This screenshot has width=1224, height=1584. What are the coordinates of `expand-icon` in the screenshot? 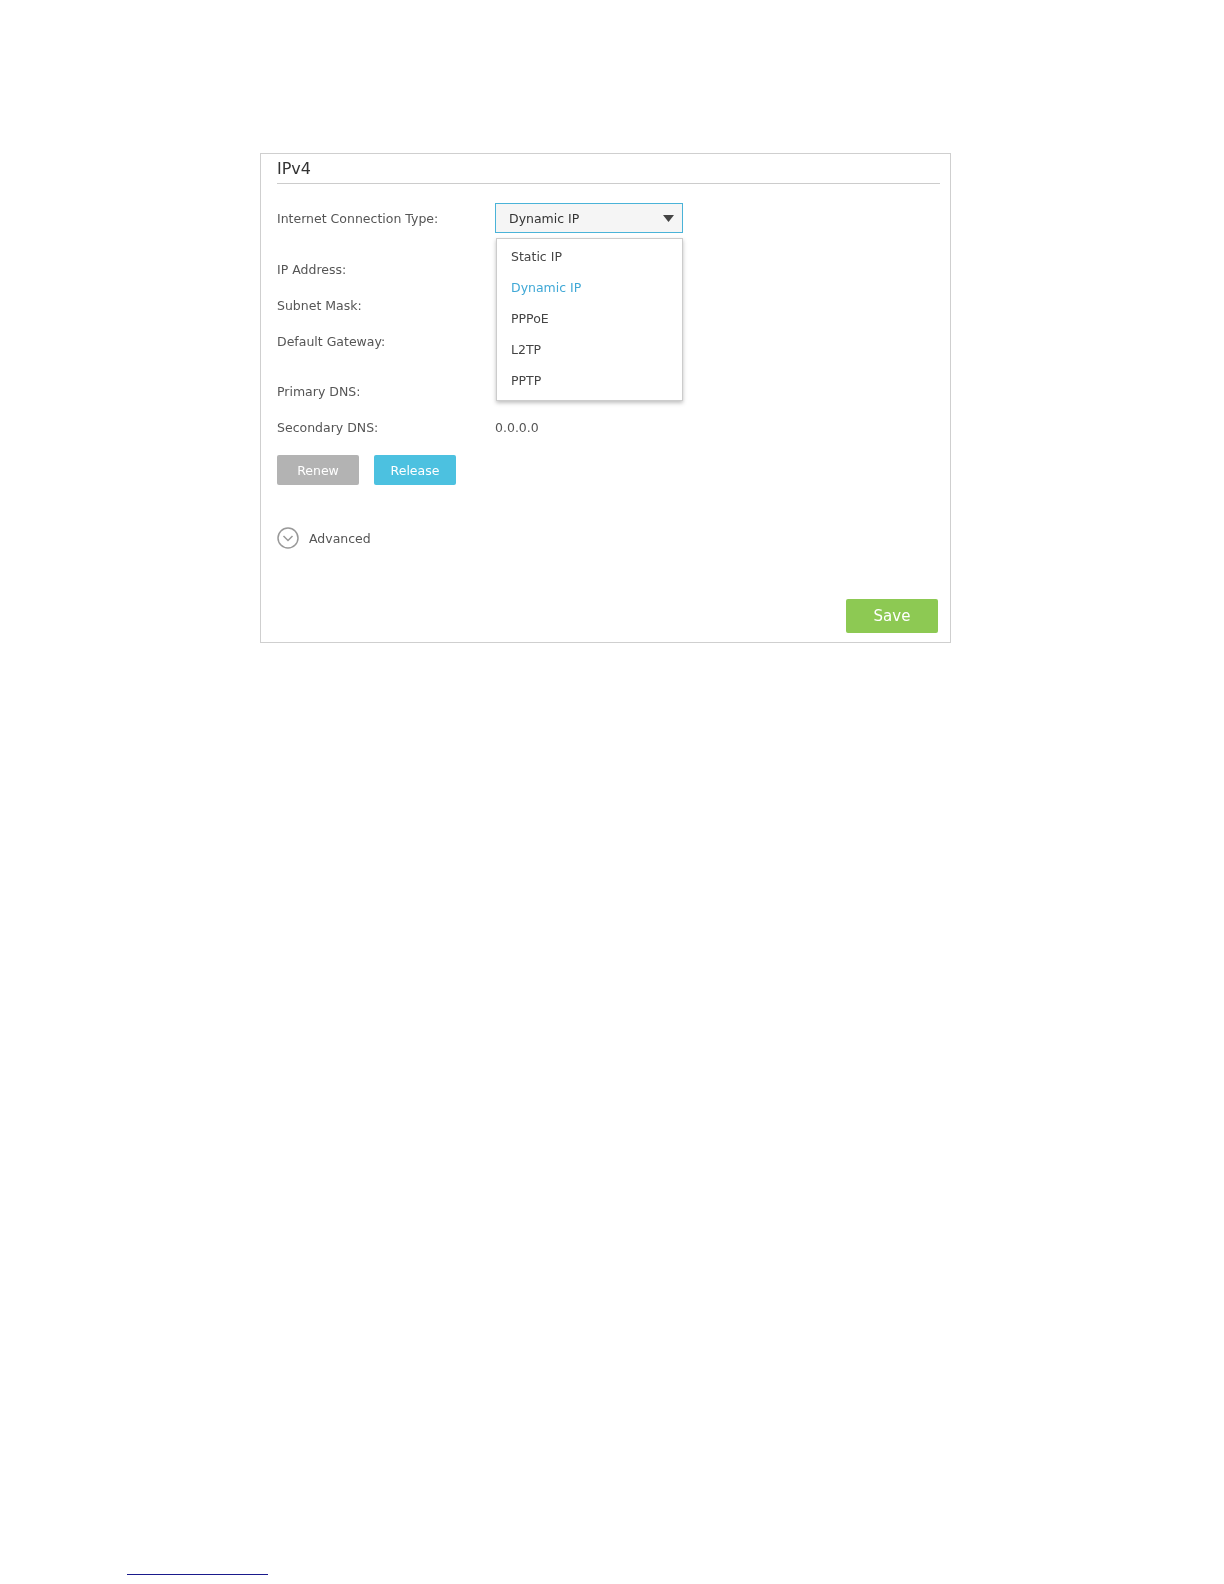 It's located at (288, 538).